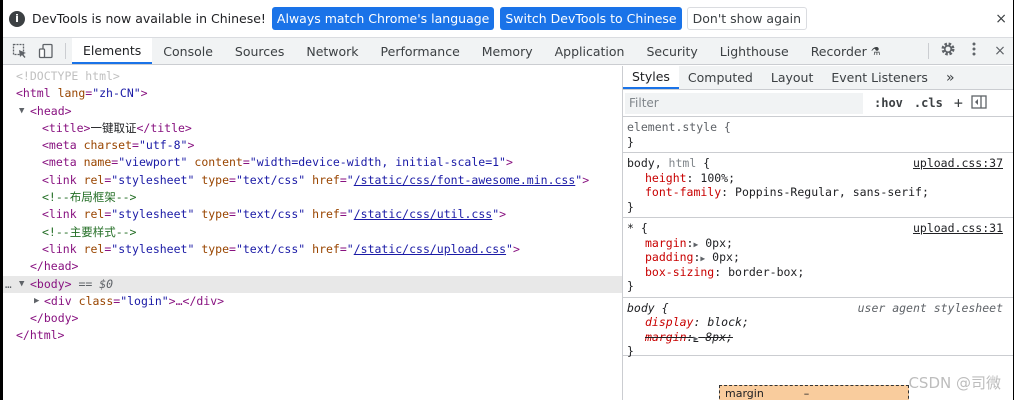 The image size is (1014, 400). Describe the element at coordinates (720, 77) in the screenshot. I see `tab-computed: Computed` at that location.